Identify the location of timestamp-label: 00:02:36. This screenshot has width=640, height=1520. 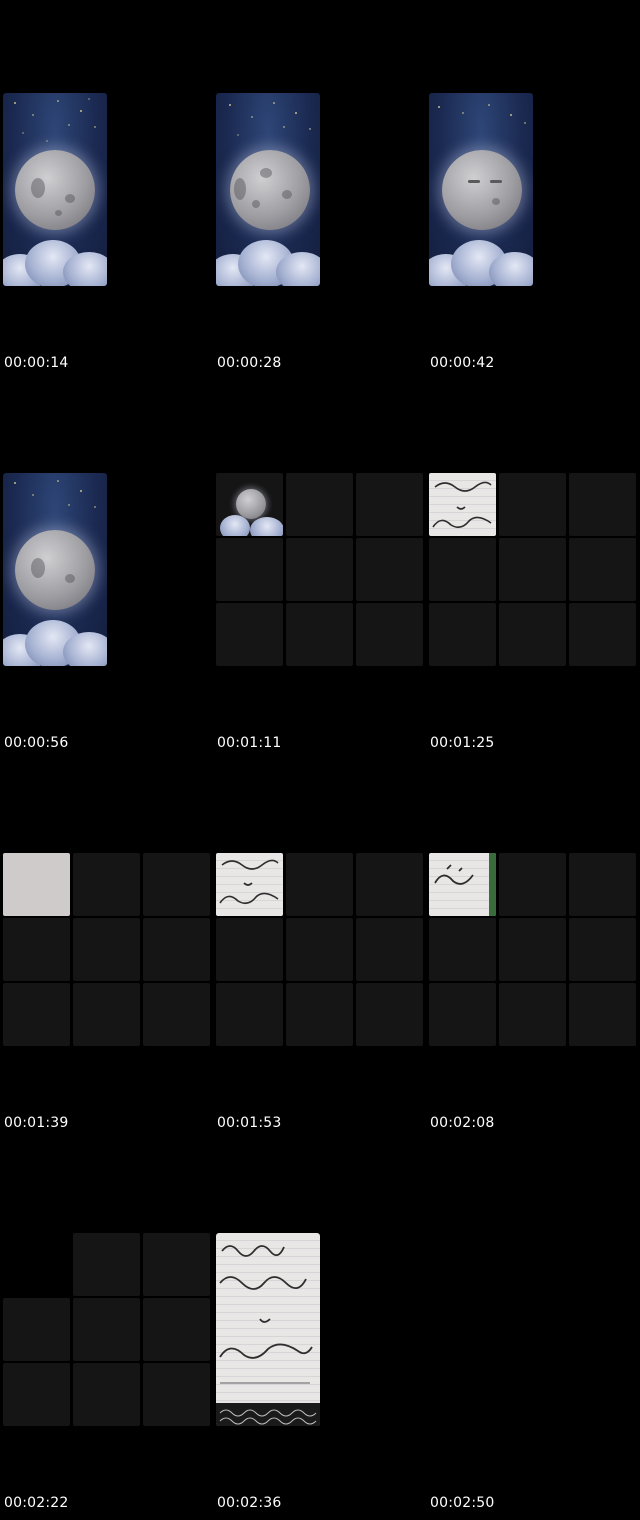
(249, 1503).